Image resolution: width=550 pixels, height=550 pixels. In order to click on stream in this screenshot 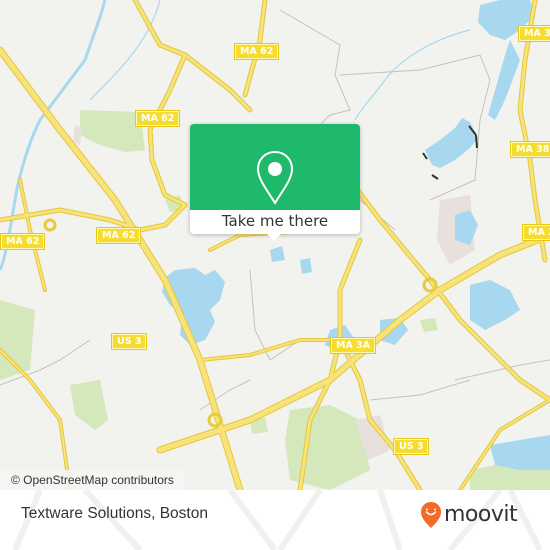, I will do `click(412, 75)`.